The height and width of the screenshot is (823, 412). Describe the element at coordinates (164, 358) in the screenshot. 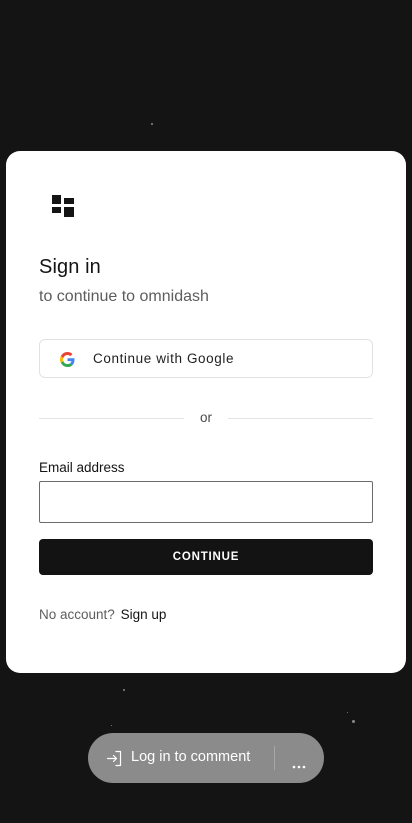

I see `google-button-label: Continue with Google` at that location.